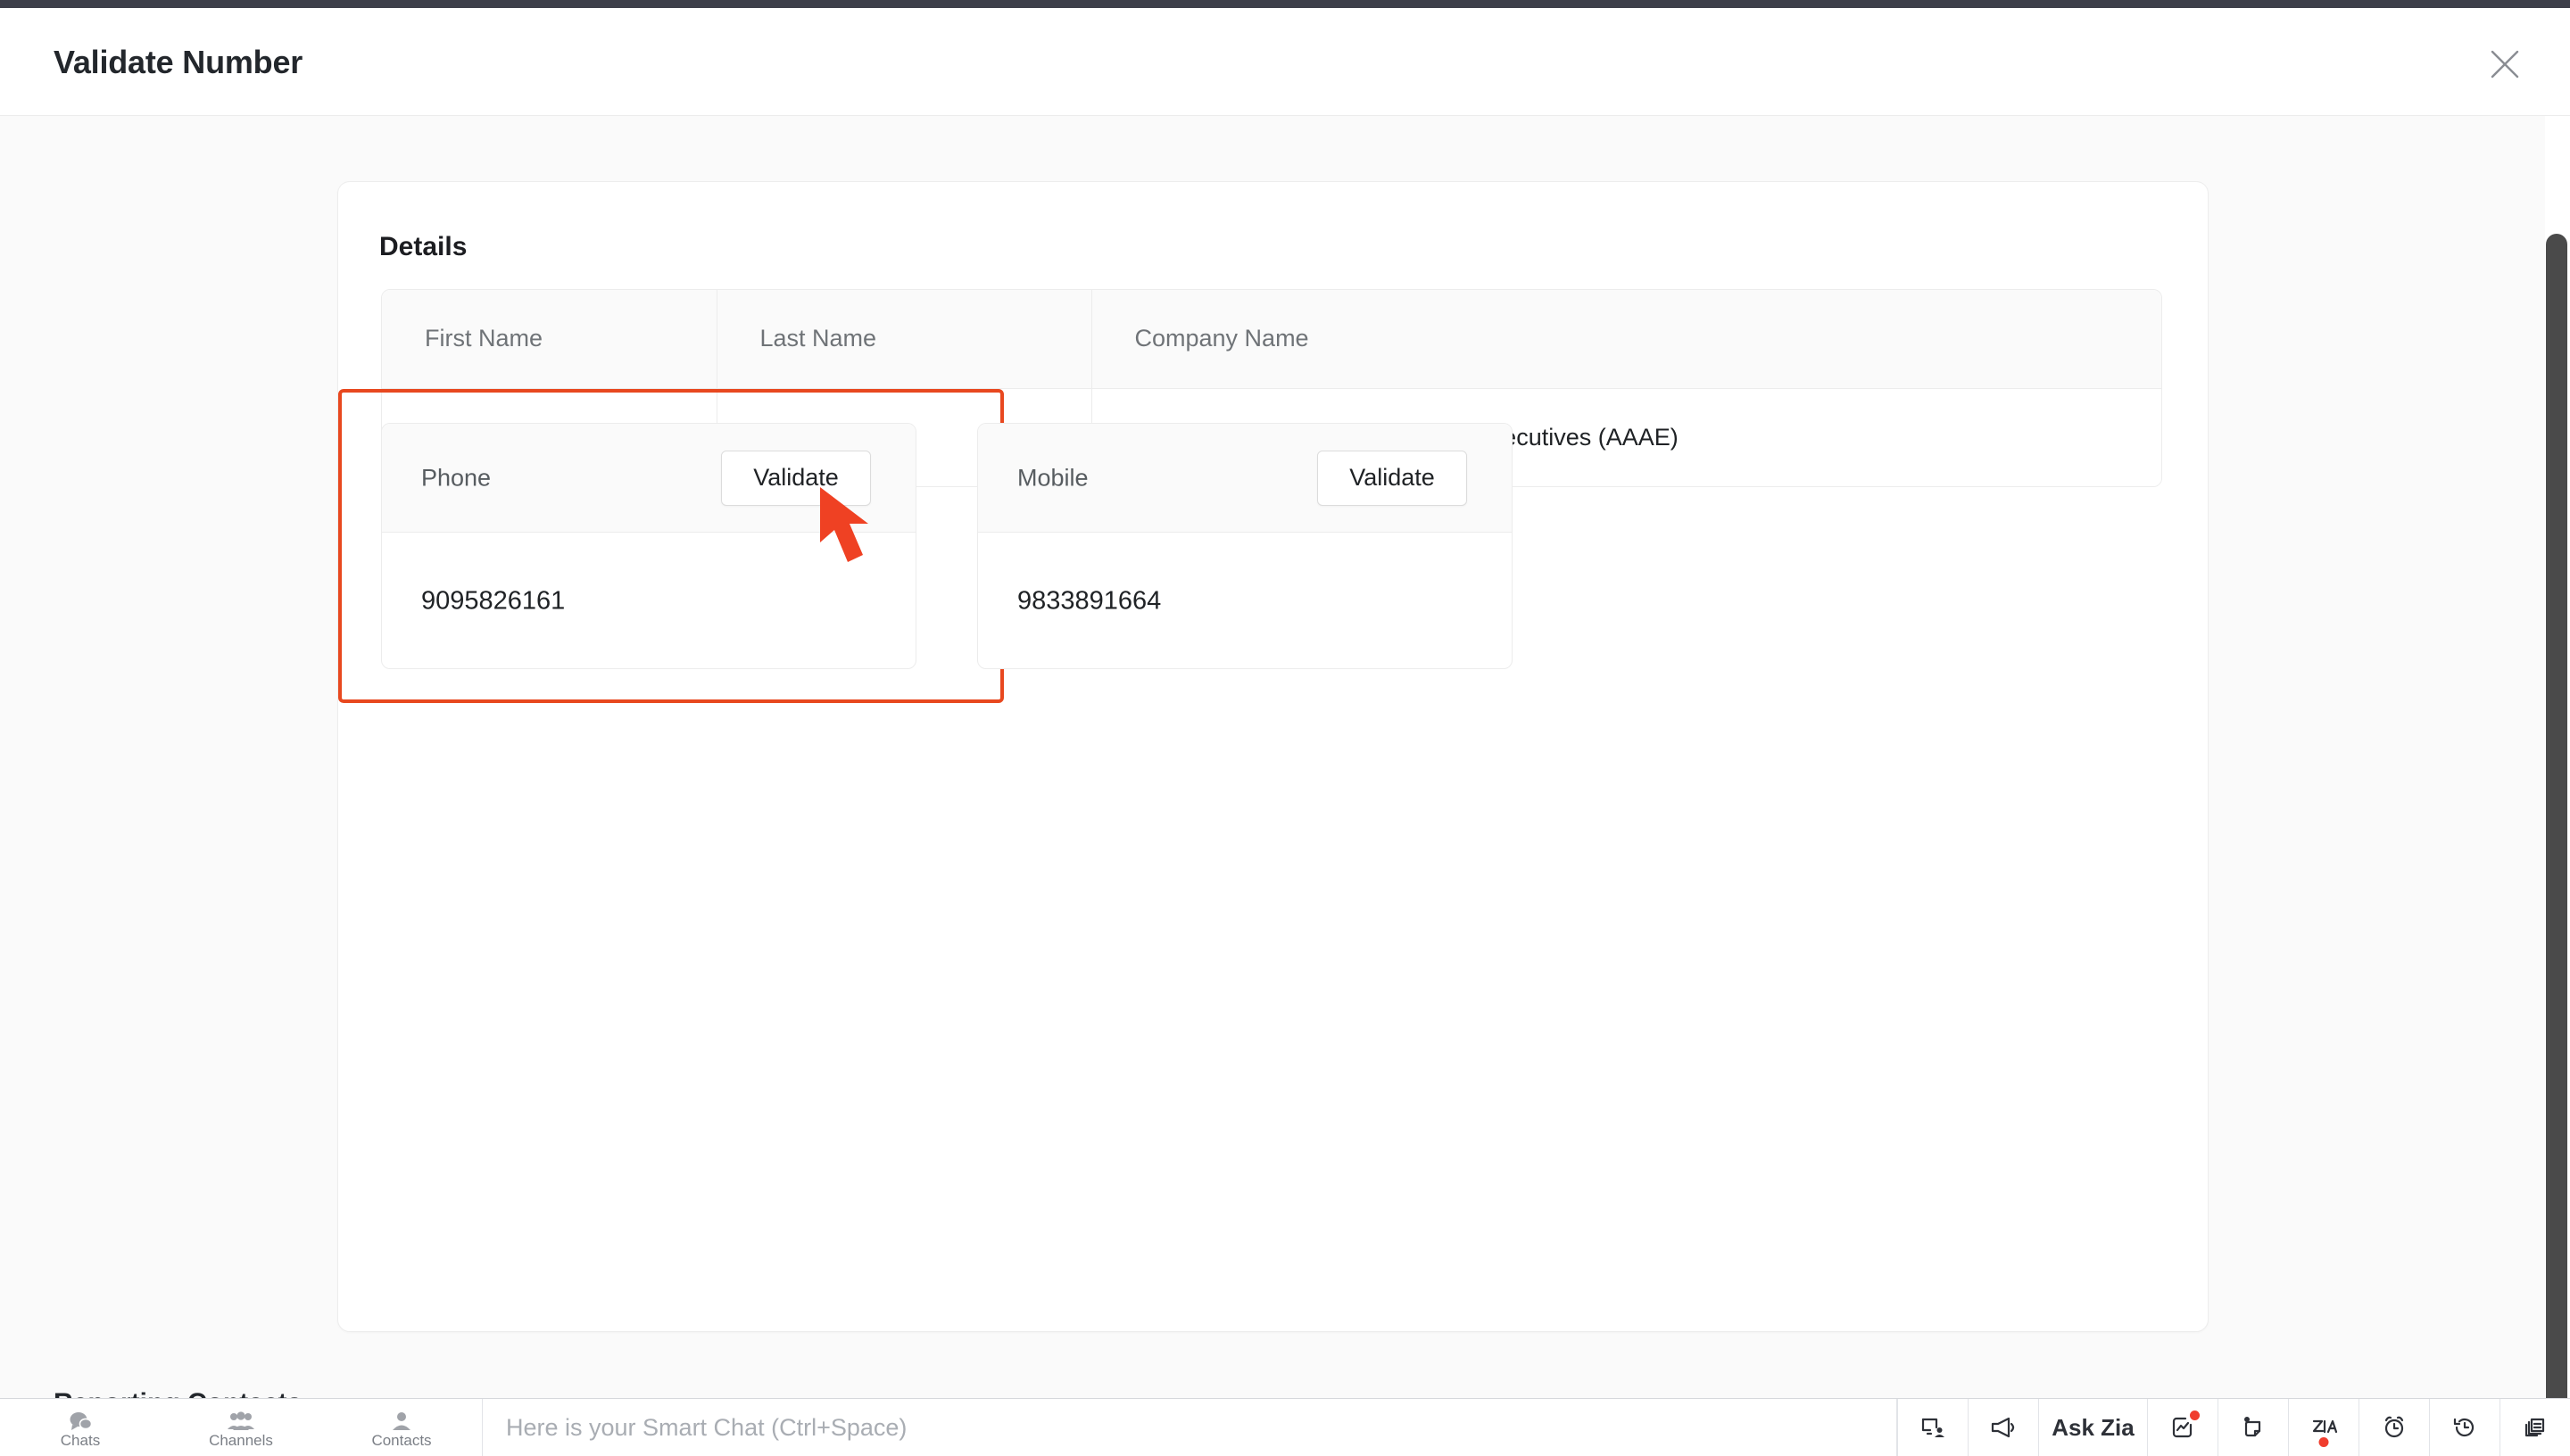 The image size is (2570, 1456). What do you see at coordinates (1285, 4) in the screenshot?
I see `window-top-strip` at bounding box center [1285, 4].